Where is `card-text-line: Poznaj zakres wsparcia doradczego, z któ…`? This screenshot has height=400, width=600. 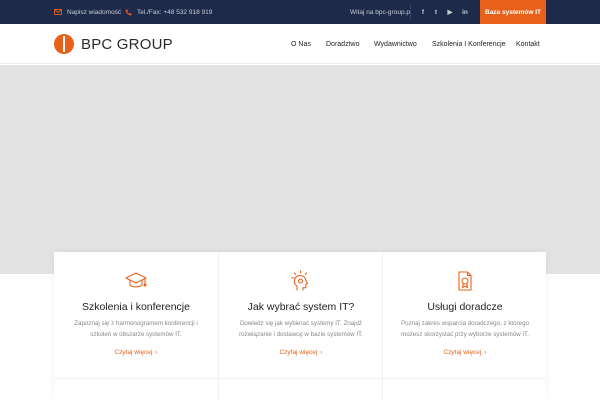
card-text-line: Poznaj zakres wsparcia doradczego, z któ… is located at coordinates (465, 323).